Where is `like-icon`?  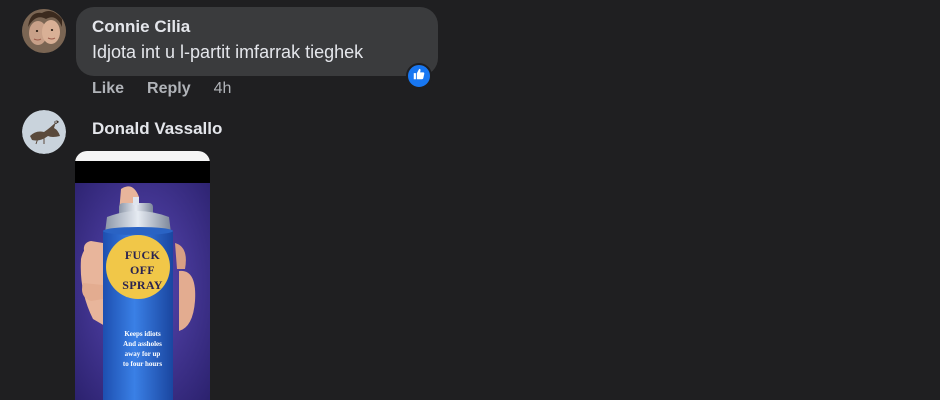
like-icon is located at coordinates (419, 76).